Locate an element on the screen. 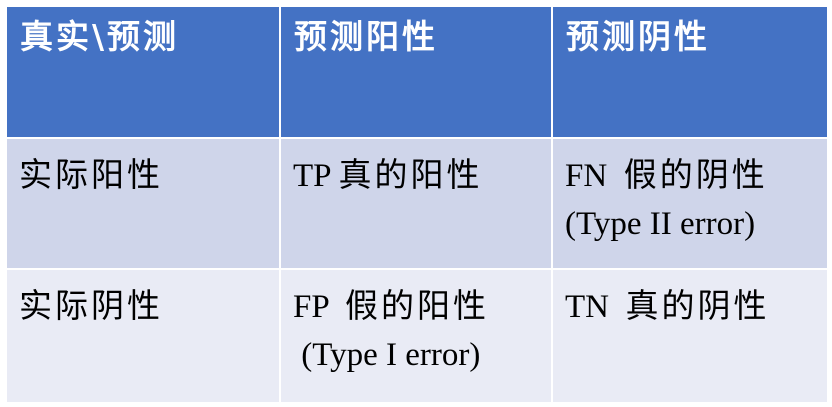 The height and width of the screenshot is (407, 832). true-positive-cell: TP 真的阳性 is located at coordinates (416, 203).